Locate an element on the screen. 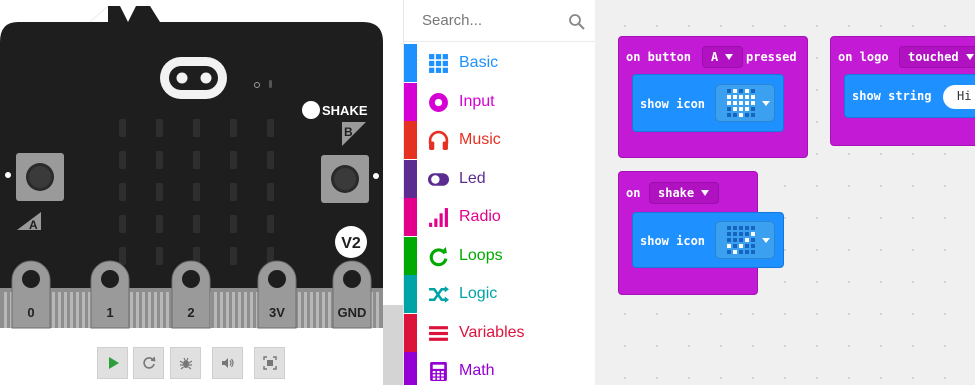 Image resolution: width=975 pixels, height=385 pixels. calculator-icon is located at coordinates (438, 371).